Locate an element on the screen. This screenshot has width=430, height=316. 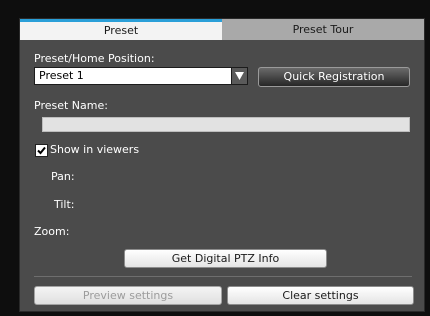
tilt-label: Tilt: is located at coordinates (64, 204).